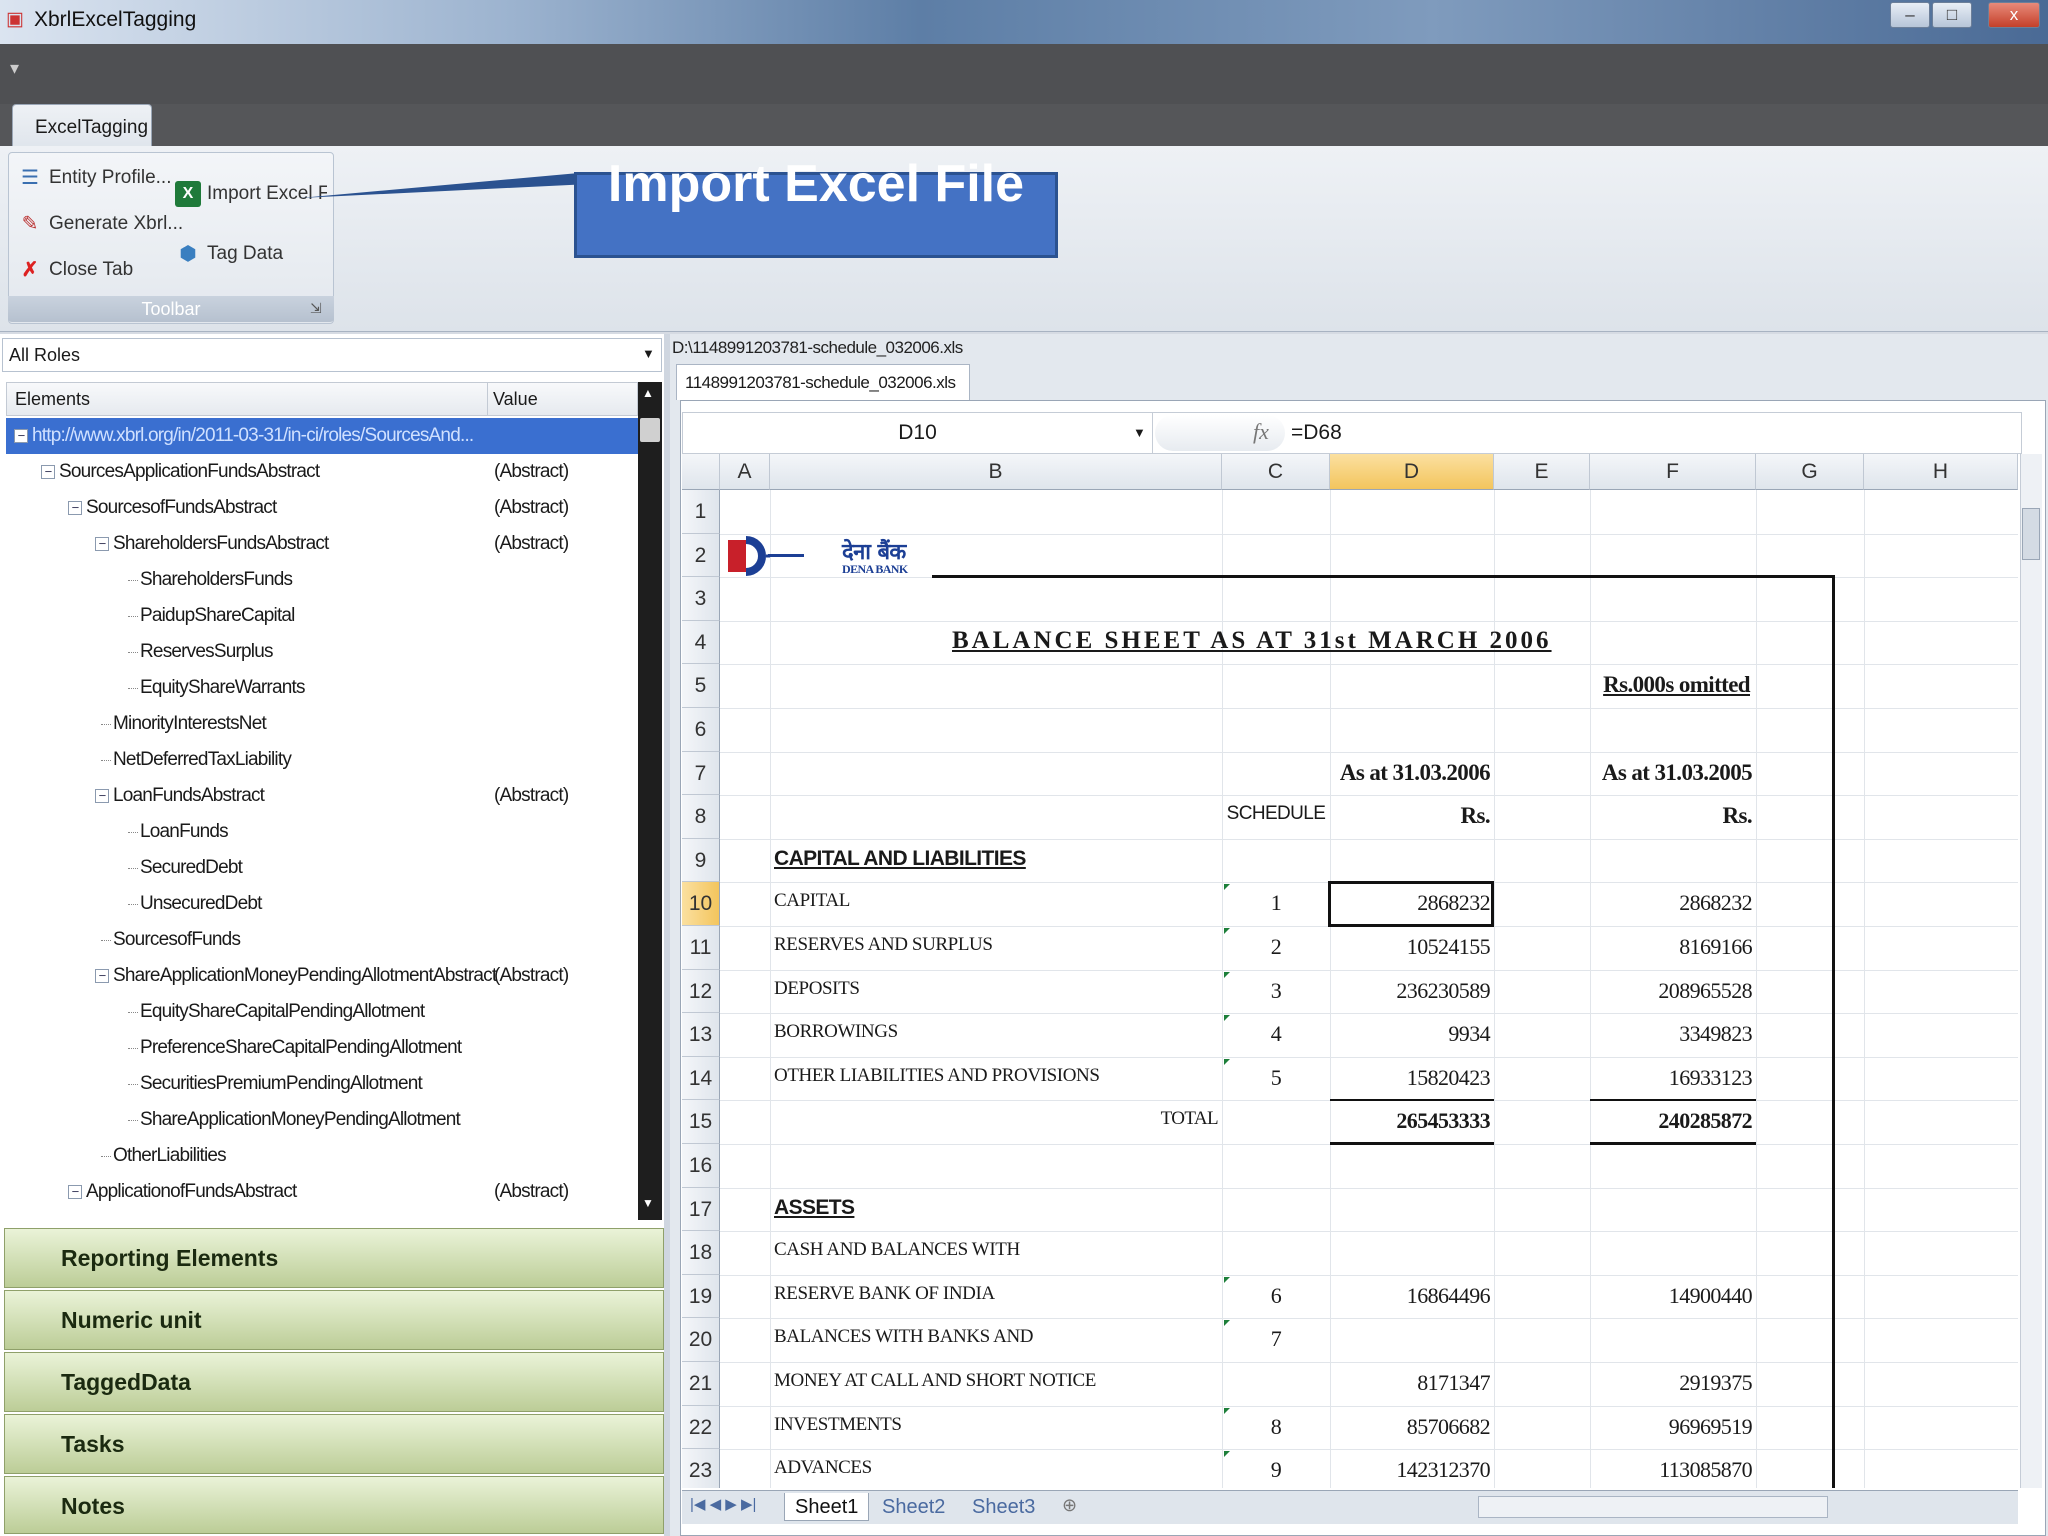 The width and height of the screenshot is (2048, 1536). I want to click on tree-node: − ApplicationofFundsAbstract (Abstract), so click(322, 1192).